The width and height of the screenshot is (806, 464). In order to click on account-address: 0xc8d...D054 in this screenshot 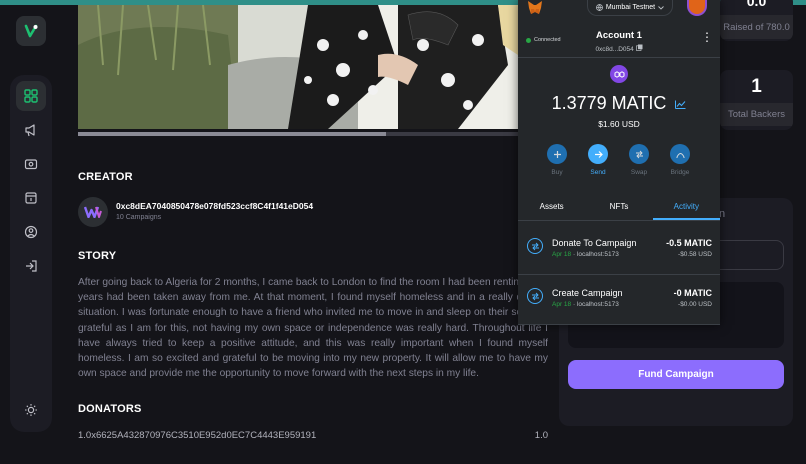, I will do `click(619, 48)`.